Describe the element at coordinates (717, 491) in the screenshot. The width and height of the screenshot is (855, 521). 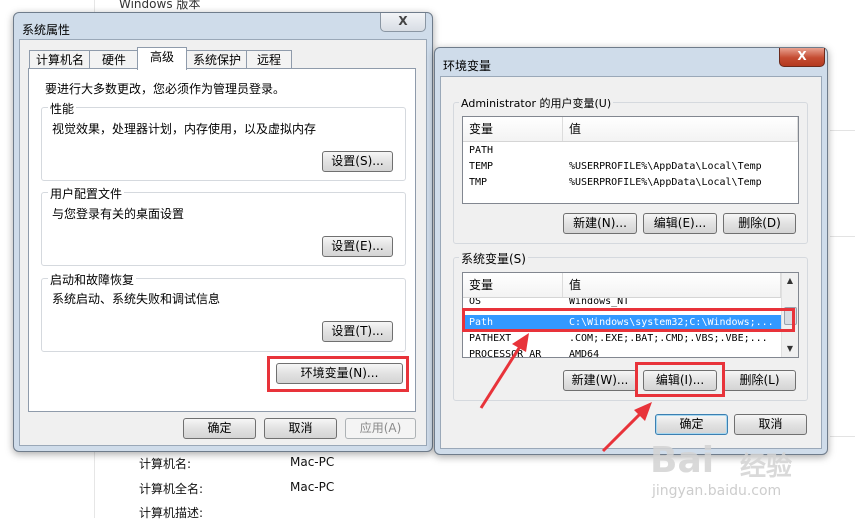
I see `watermark-url: jingyan.baidu.com` at that location.